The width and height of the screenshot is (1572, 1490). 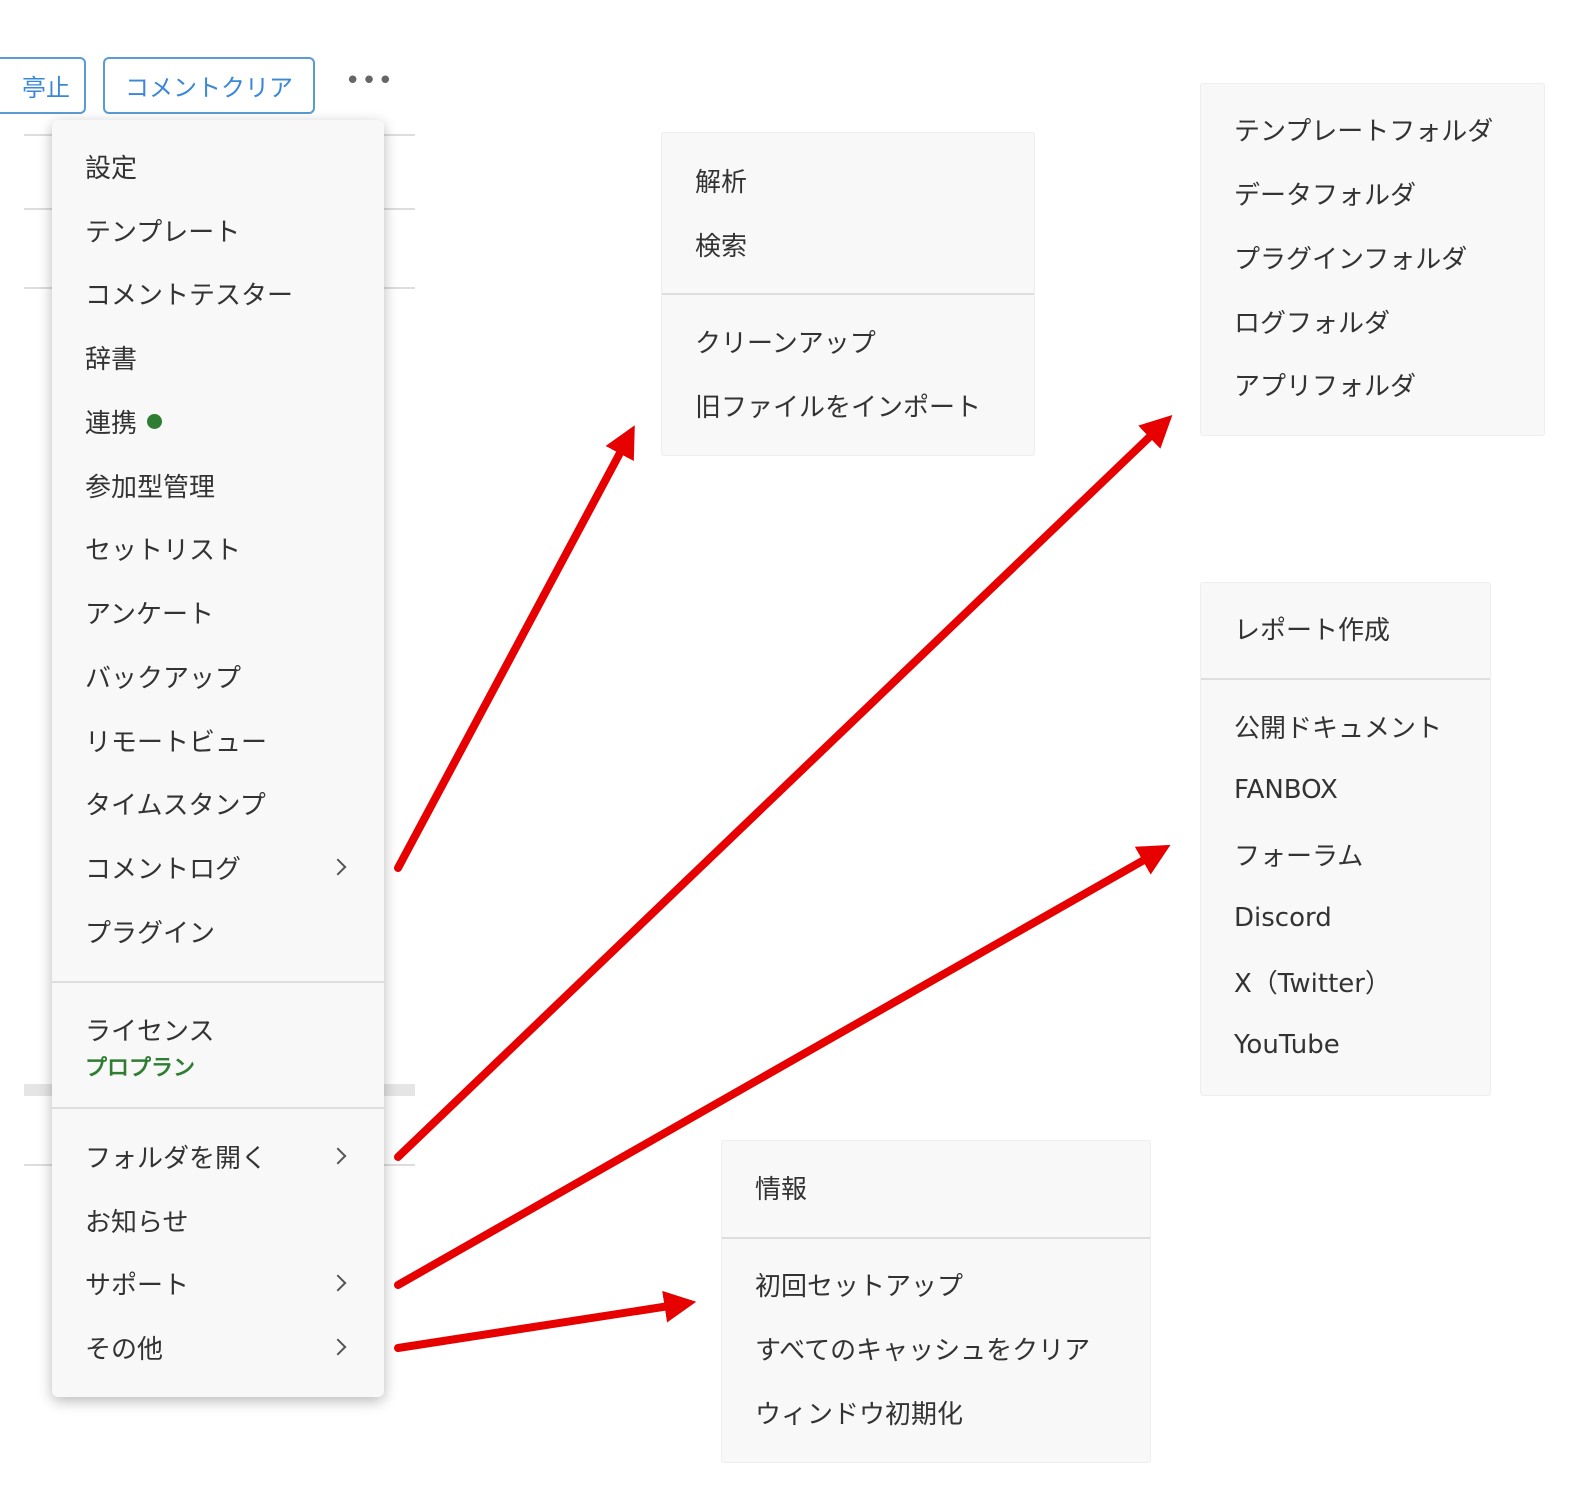 I want to click on arrow-to-other-submenu, so click(x=545, y=1321).